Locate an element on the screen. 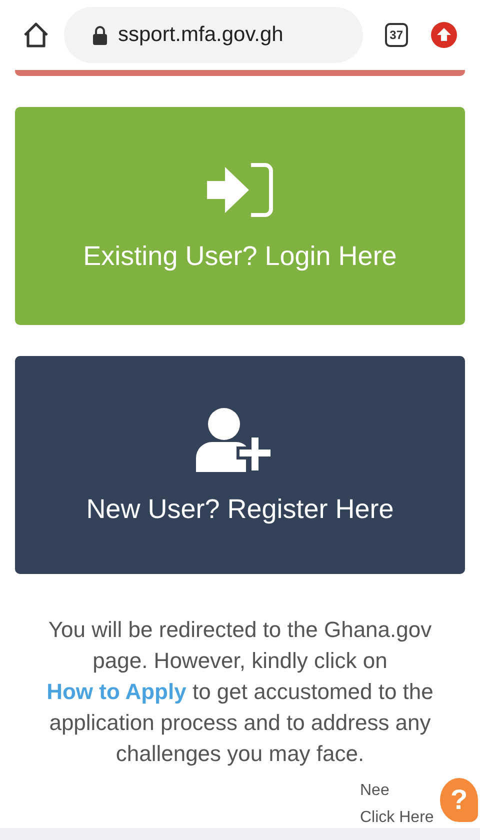 This screenshot has height=840, width=480. address-field: ssport.mfa.gov.gh is located at coordinates (213, 35).